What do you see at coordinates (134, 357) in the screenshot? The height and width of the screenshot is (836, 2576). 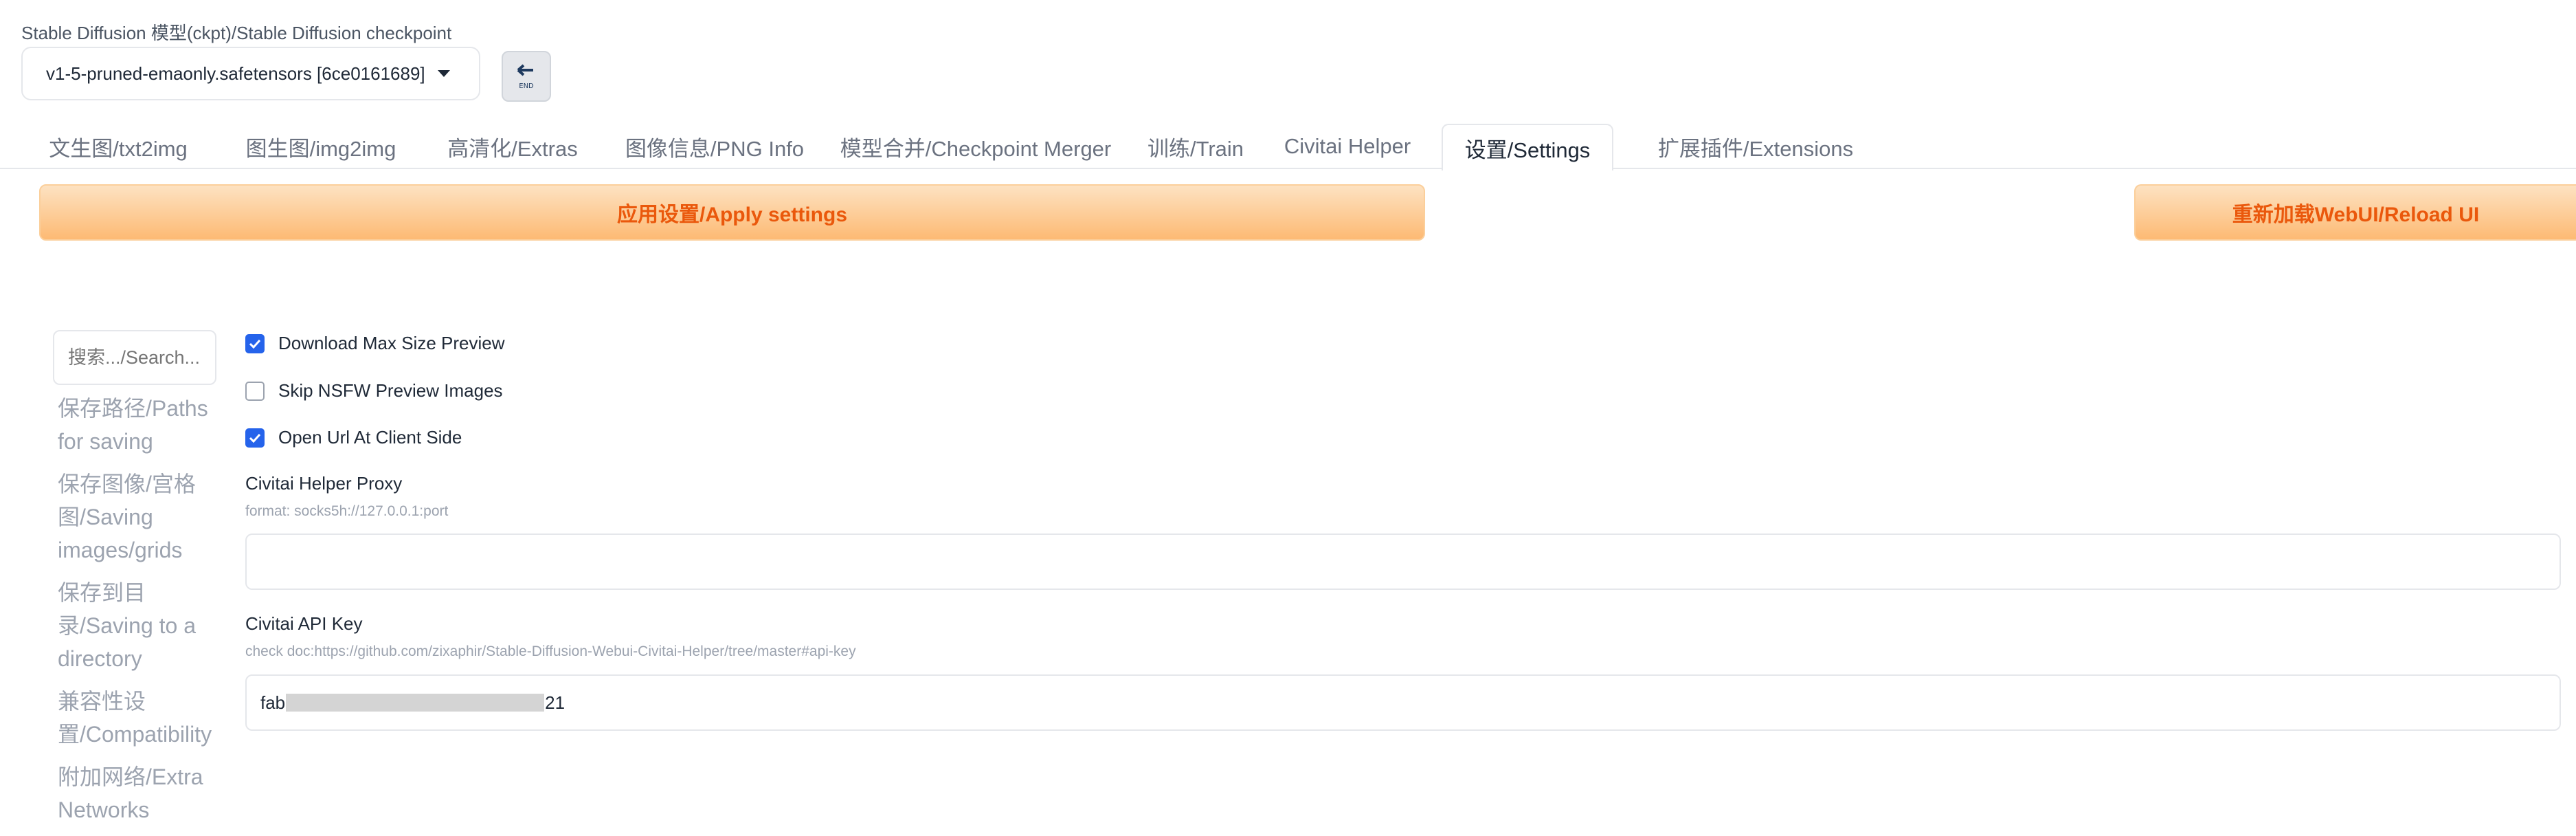 I see `settings-search-input` at bounding box center [134, 357].